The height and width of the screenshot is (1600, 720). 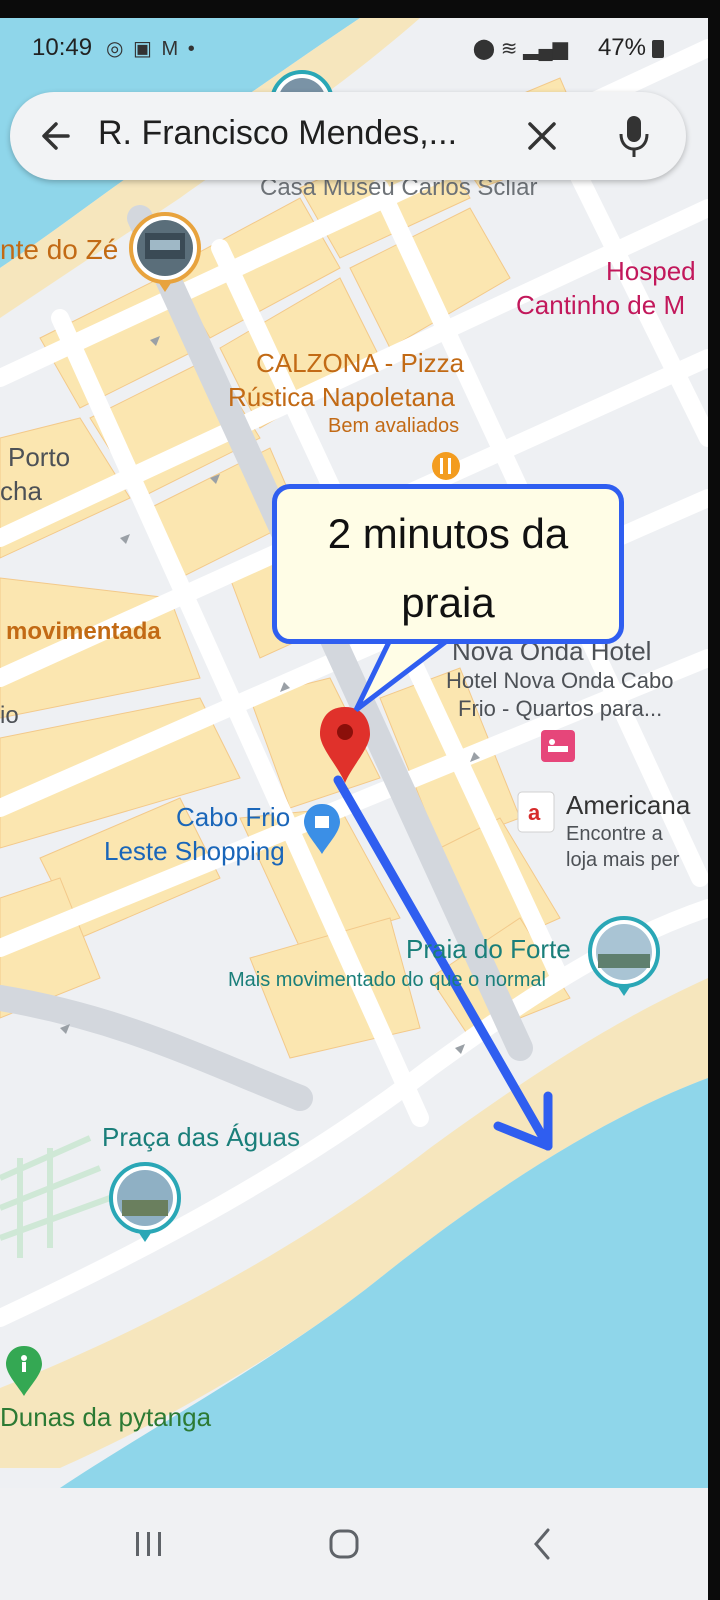 I want to click on porto-label-1: Porto, so click(x=39, y=457).